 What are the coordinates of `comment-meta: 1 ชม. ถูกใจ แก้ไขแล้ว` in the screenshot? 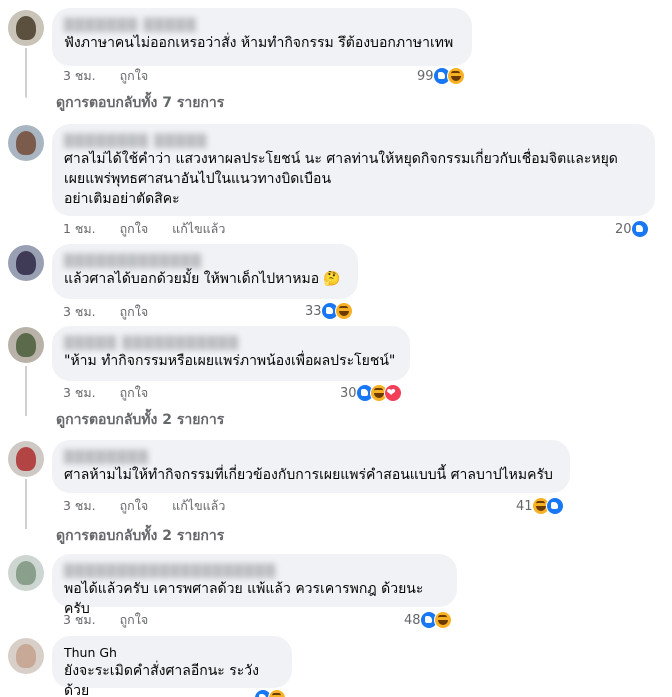 It's located at (154, 229).